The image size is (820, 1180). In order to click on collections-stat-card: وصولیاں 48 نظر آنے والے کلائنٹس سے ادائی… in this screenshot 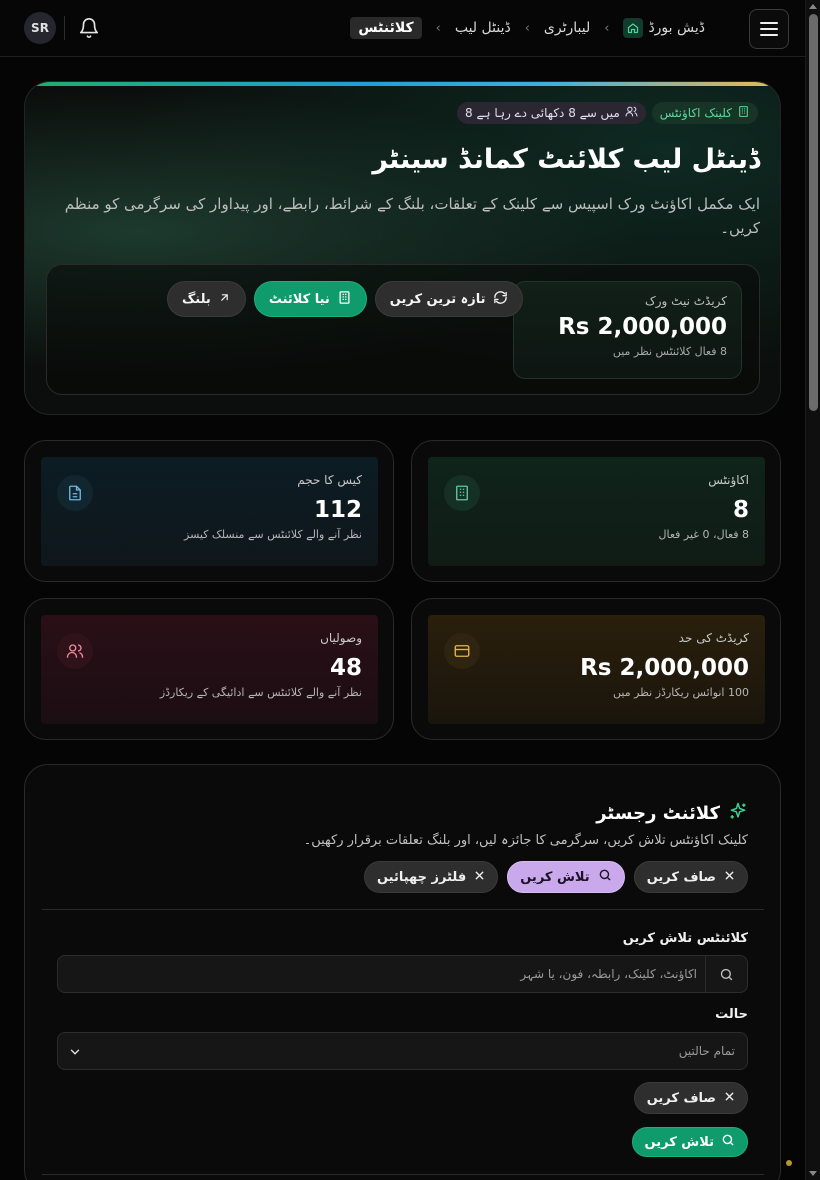, I will do `click(209, 669)`.